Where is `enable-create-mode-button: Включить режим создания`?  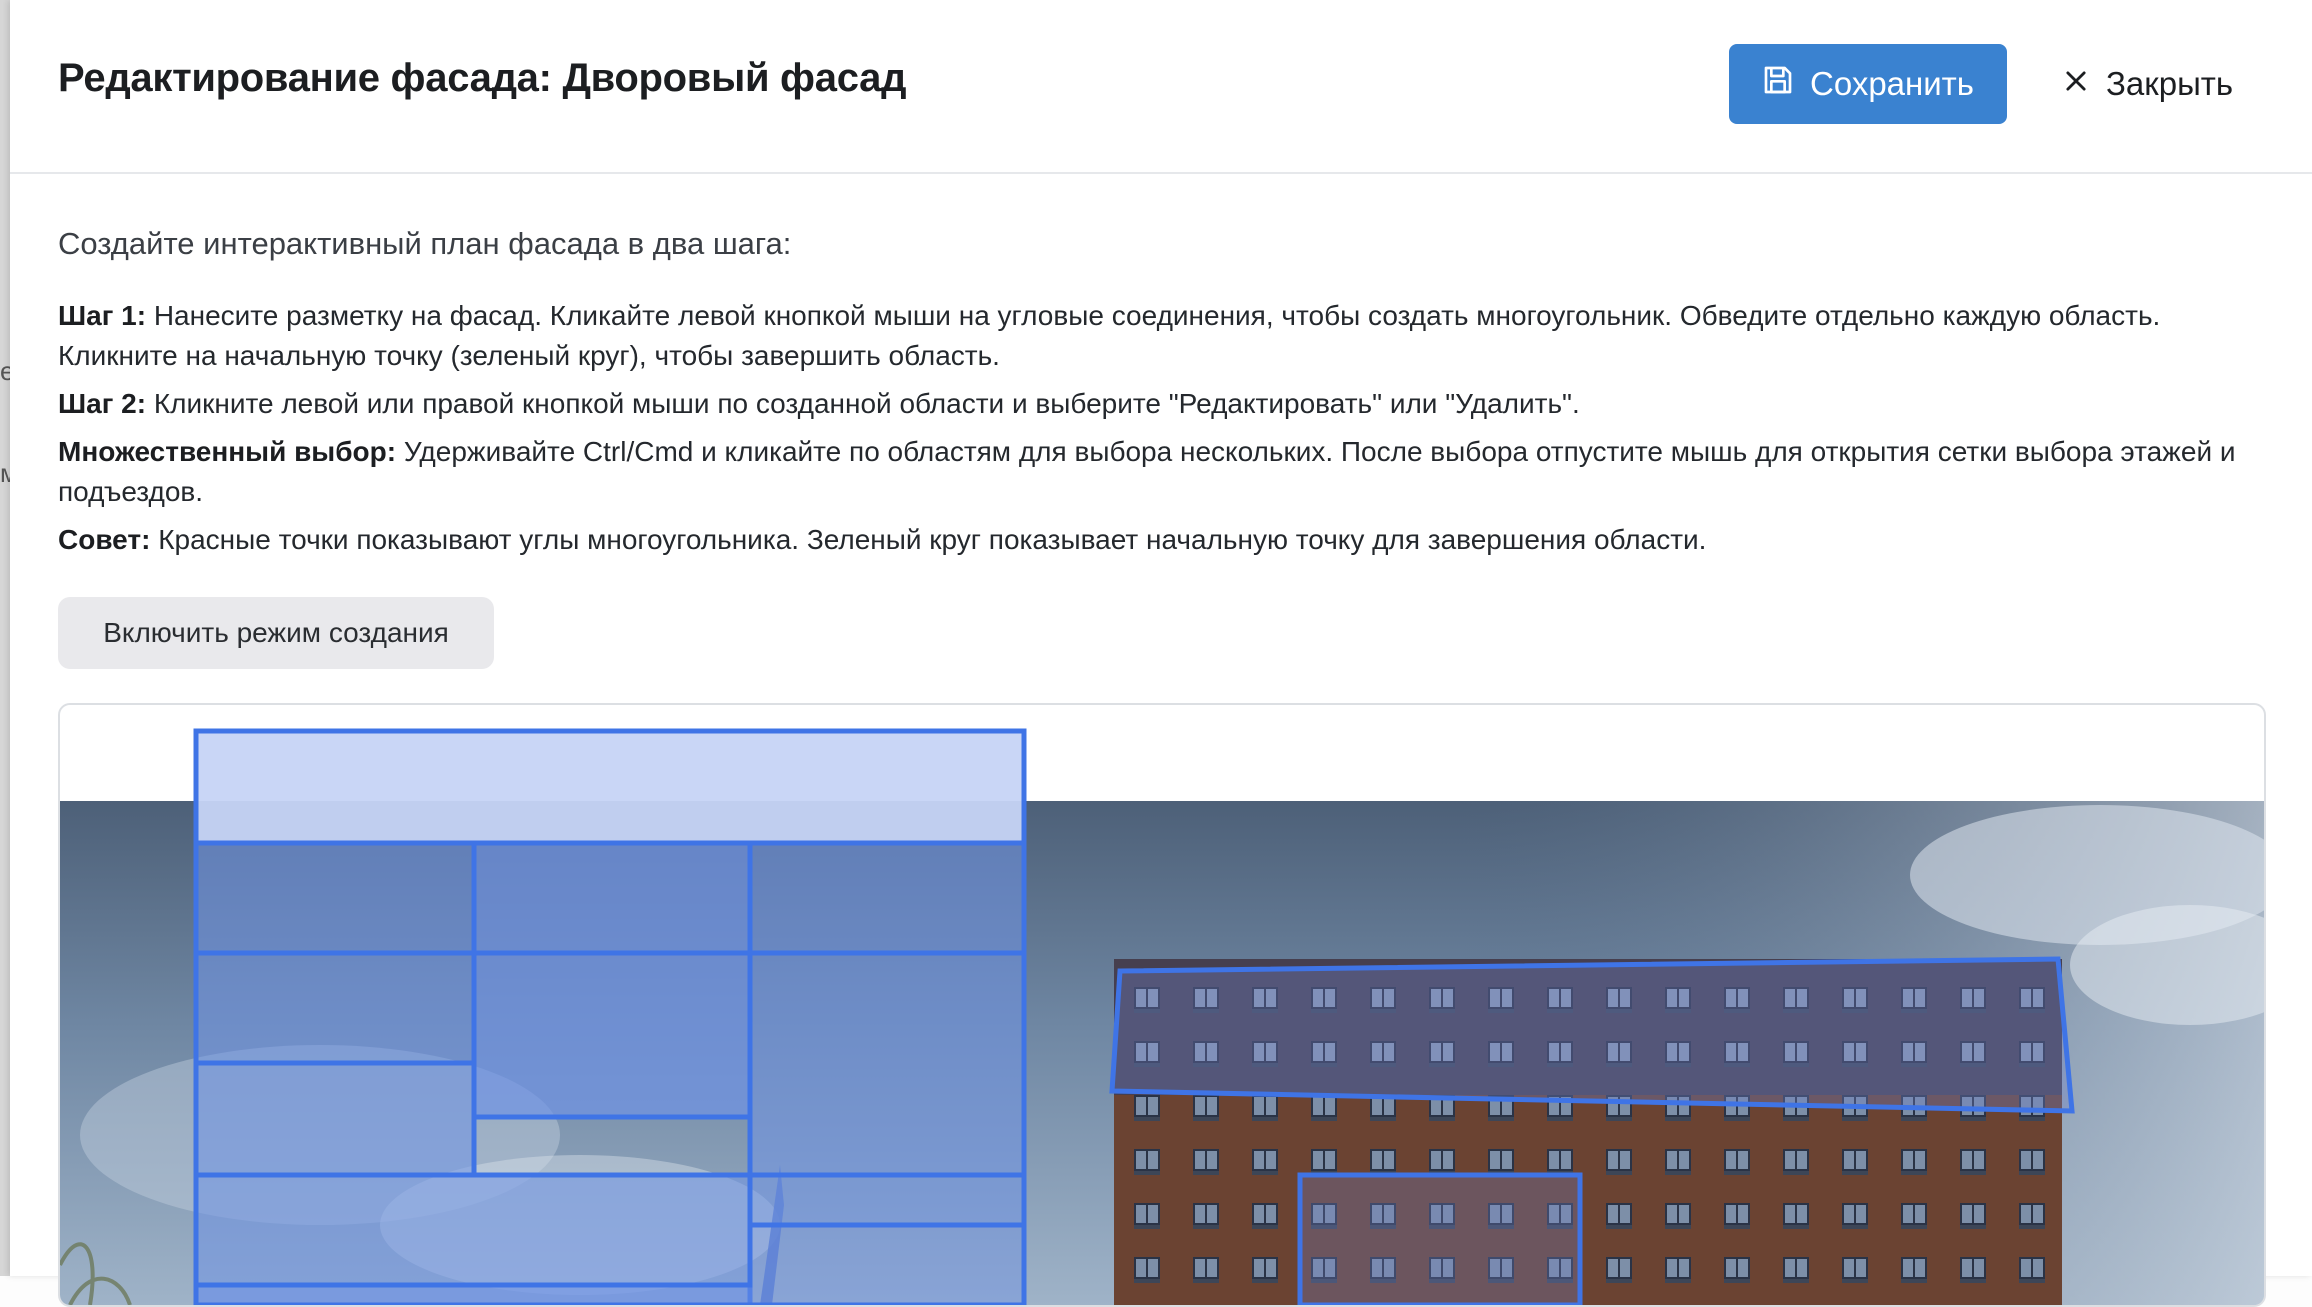 enable-create-mode-button: Включить режим создания is located at coordinates (276, 633).